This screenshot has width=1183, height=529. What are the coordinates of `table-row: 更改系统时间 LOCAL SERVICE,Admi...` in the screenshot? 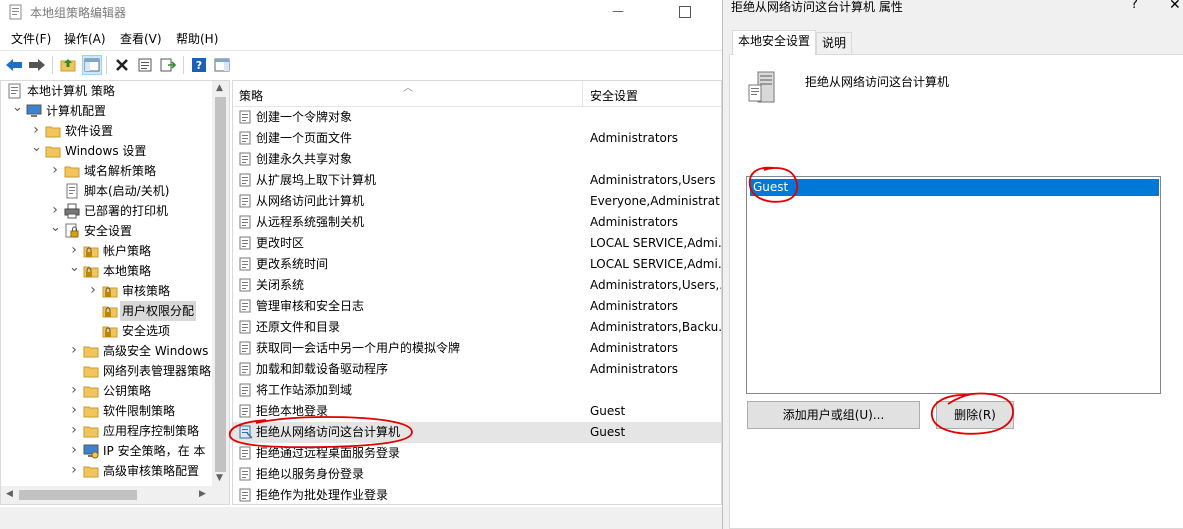 It's located at (477, 264).